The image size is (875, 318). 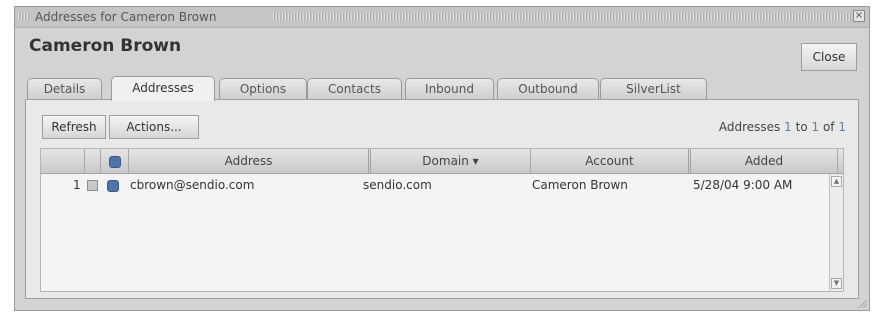 I want to click on arrow-down-icon: ▼, so click(x=836, y=283).